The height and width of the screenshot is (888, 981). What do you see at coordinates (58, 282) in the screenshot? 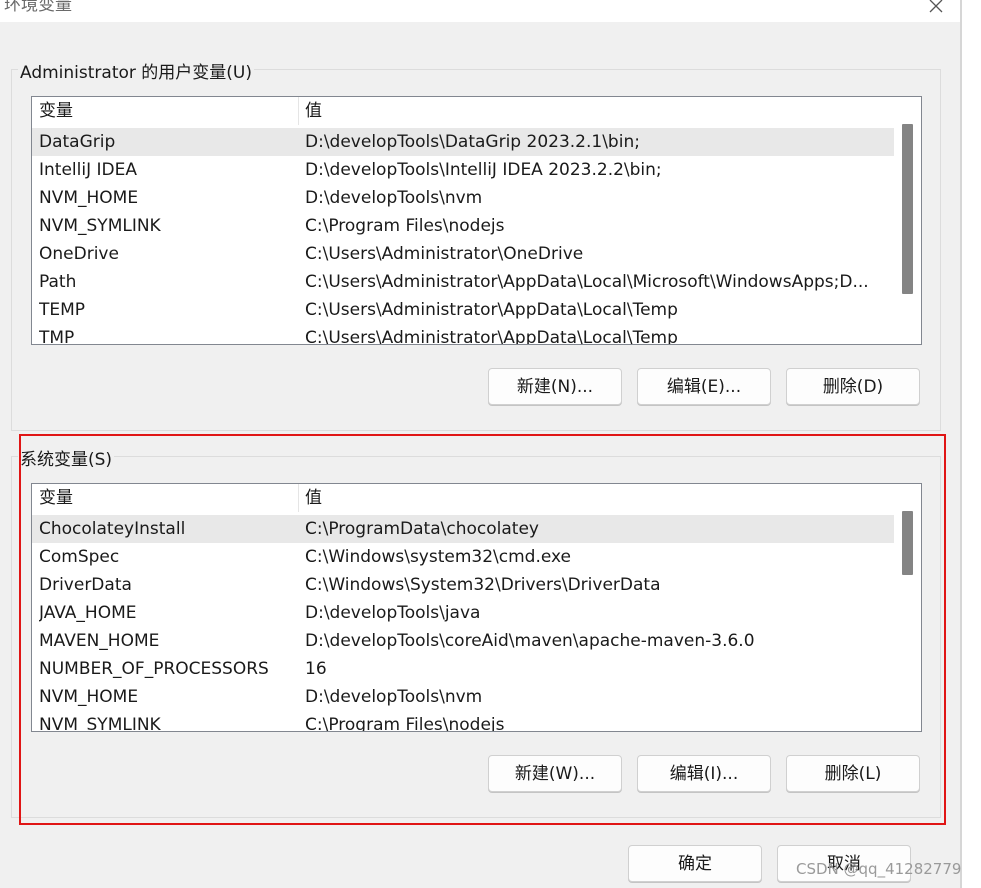
I see `variable-name: Path` at bounding box center [58, 282].